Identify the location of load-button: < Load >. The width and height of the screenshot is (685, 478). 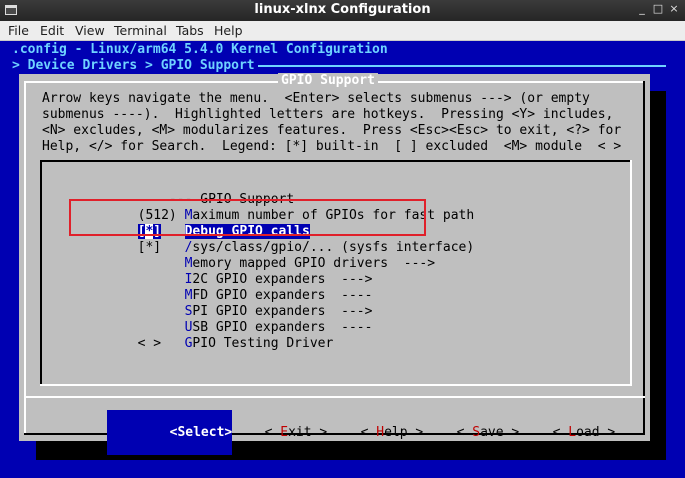
(553, 432).